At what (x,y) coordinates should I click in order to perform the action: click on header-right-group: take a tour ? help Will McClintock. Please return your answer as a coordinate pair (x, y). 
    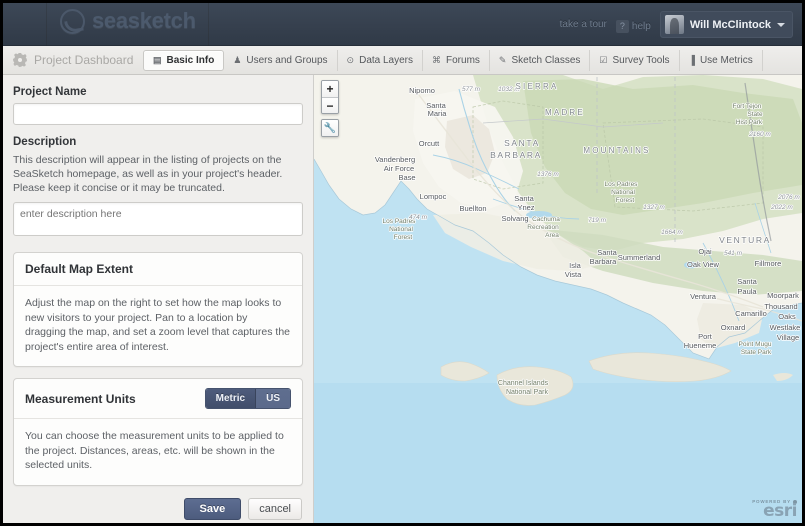
    Looking at the image, I should click on (676, 24).